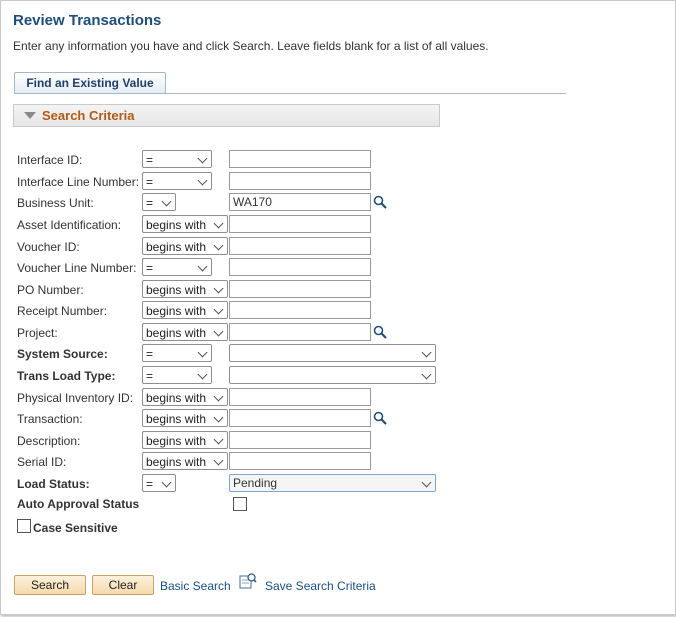 The width and height of the screenshot is (676, 617). I want to click on asset-identification-input, so click(300, 224).